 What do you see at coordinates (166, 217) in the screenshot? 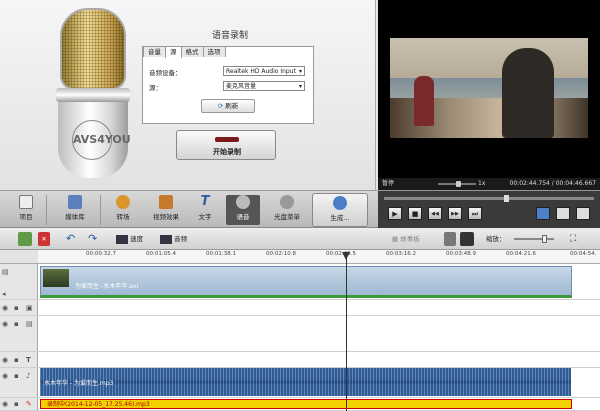
I see `video-effects-label: 视频效果` at bounding box center [166, 217].